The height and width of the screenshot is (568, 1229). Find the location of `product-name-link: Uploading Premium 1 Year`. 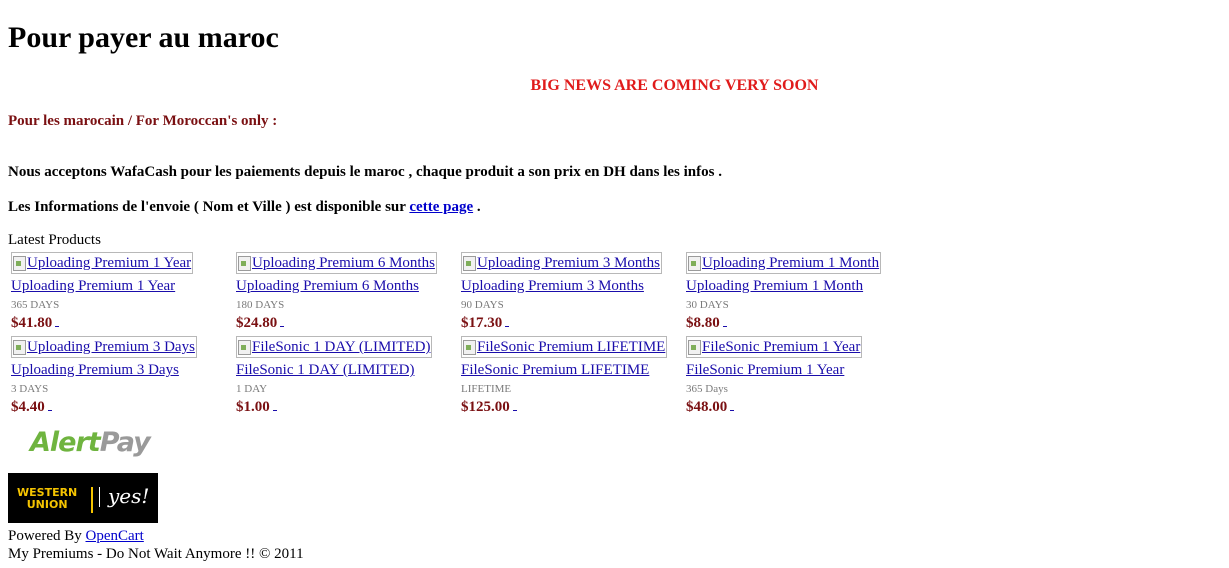

product-name-link: Uploading Premium 1 Year is located at coordinates (93, 286).